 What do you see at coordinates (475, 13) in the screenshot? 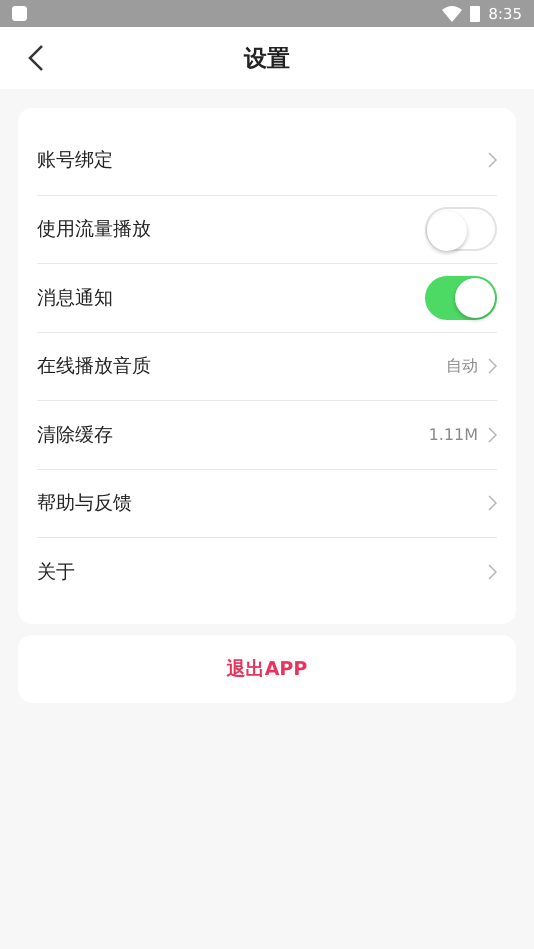
I see `battery-icon` at bounding box center [475, 13].